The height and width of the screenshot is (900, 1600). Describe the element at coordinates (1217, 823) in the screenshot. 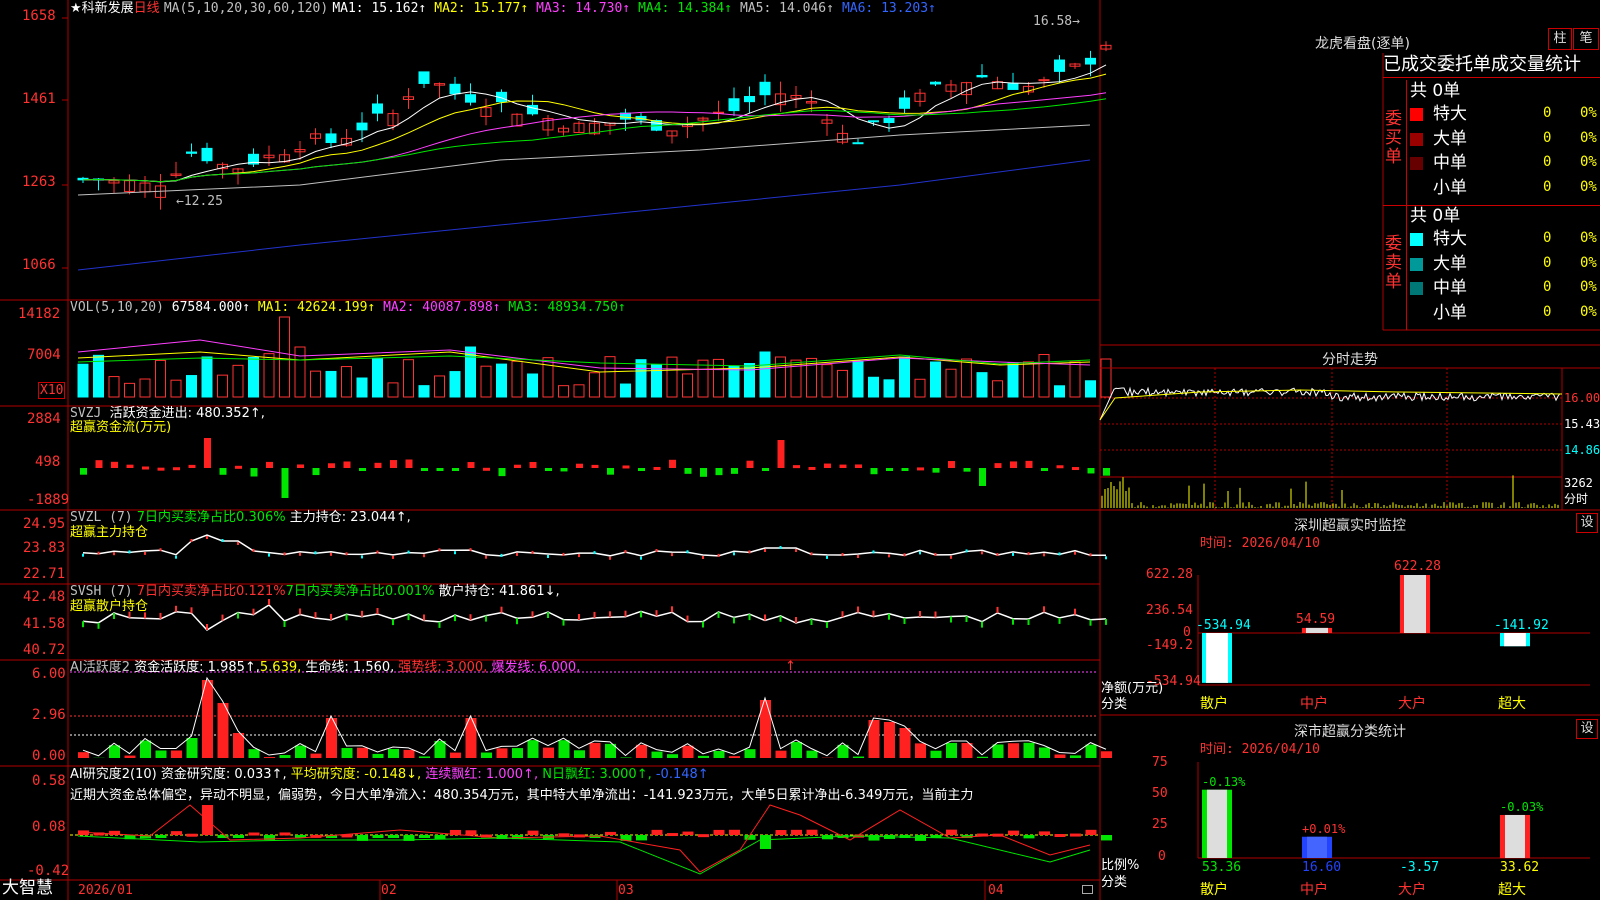

I see `classify-bar-highlight` at that location.